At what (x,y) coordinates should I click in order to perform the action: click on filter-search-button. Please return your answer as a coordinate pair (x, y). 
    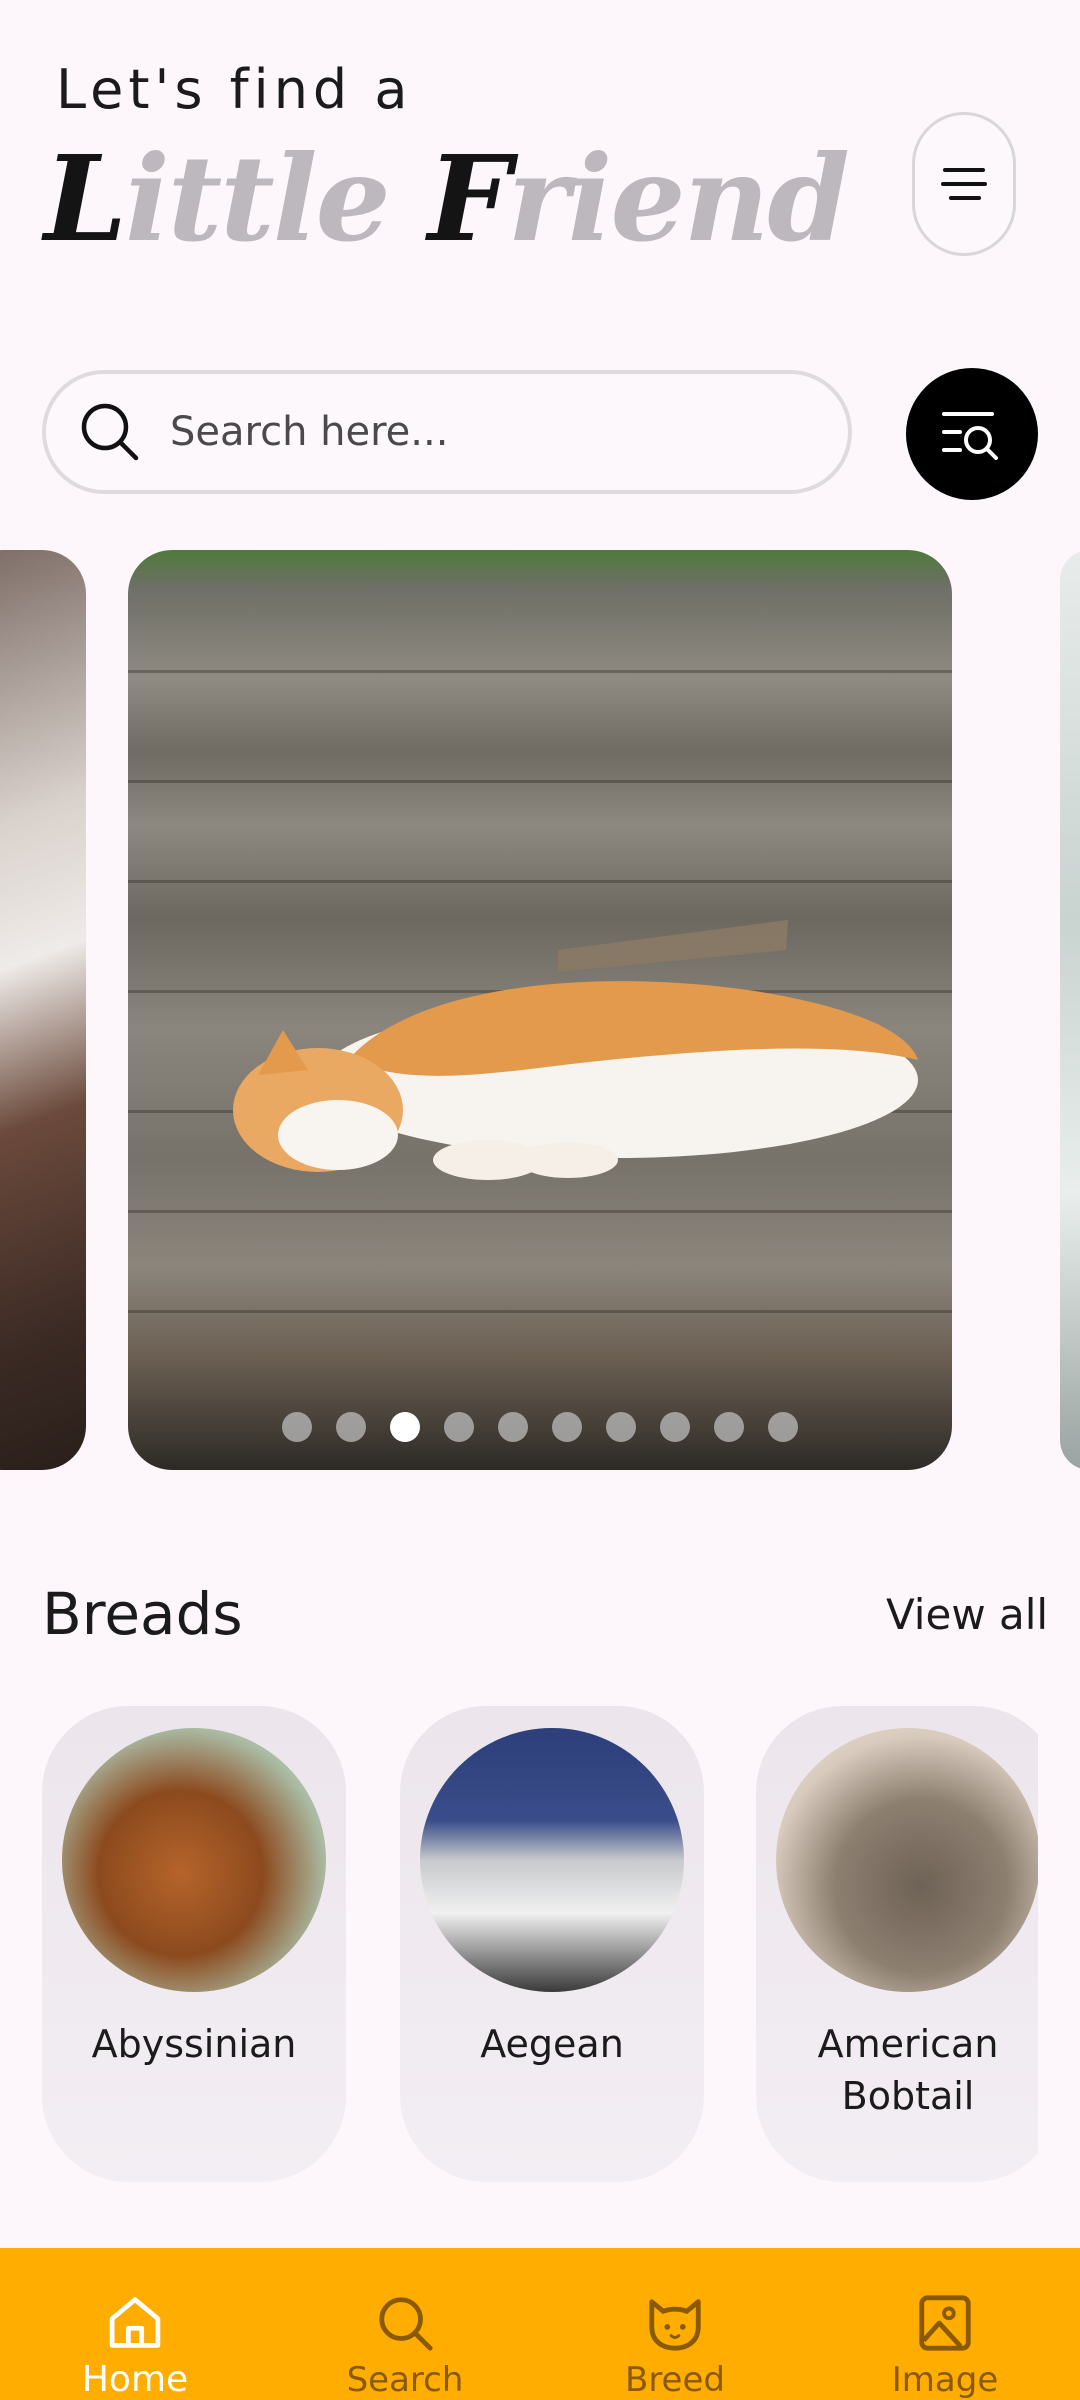
    Looking at the image, I should click on (972, 434).